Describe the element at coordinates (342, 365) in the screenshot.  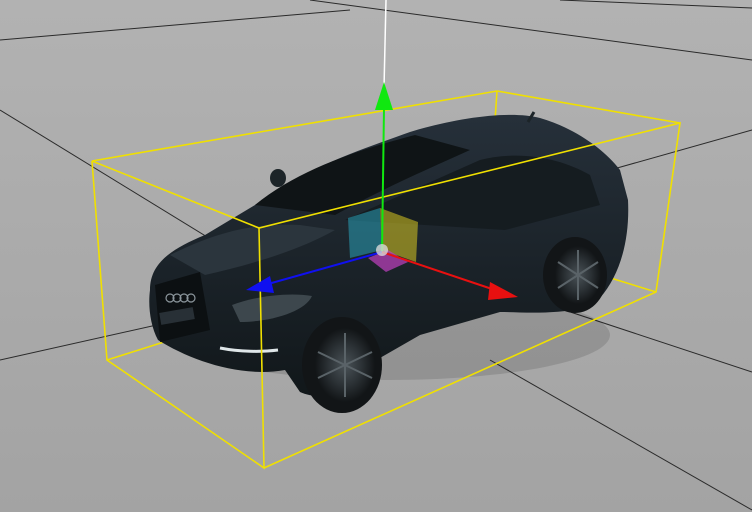
I see `car-front-wheel` at that location.